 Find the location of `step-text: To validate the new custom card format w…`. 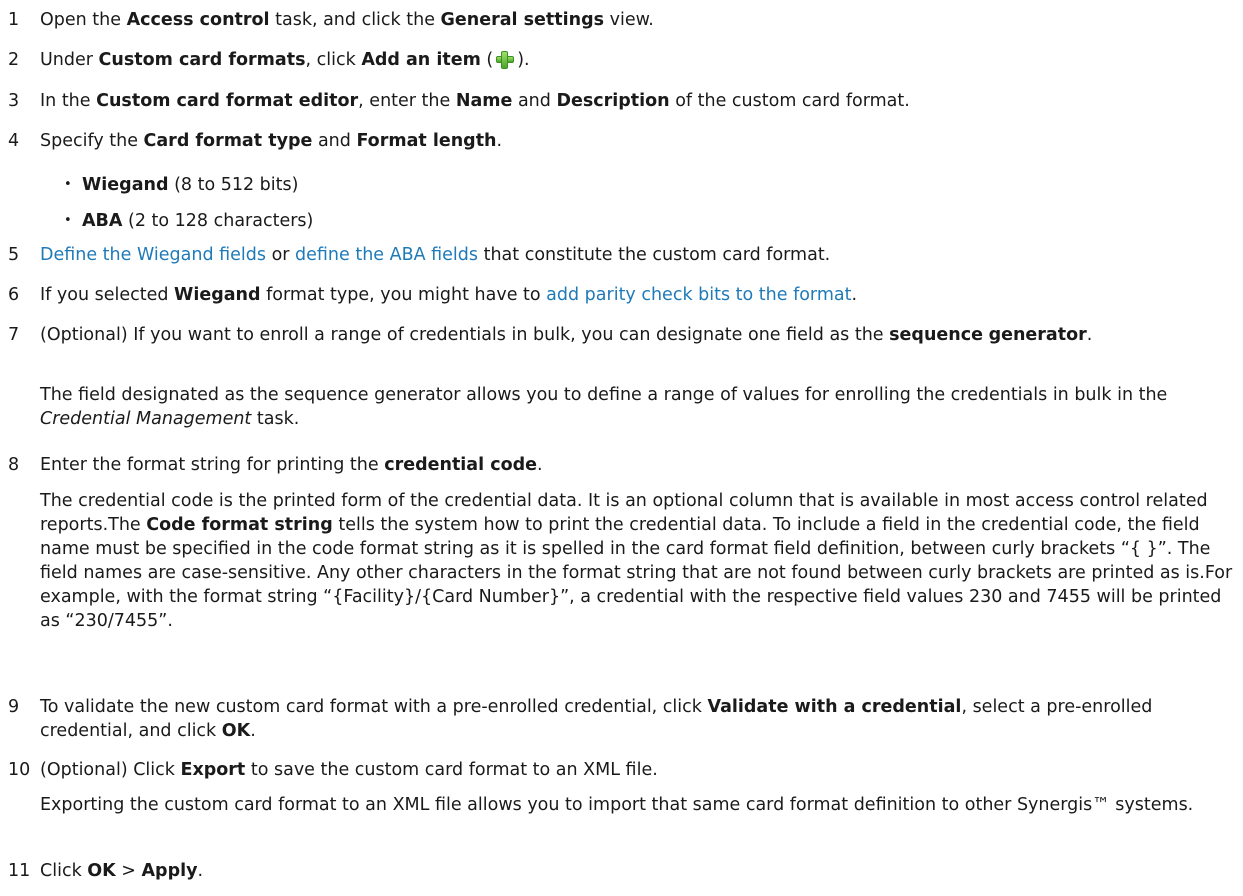

step-text: To validate the new custom card format w… is located at coordinates (637, 719).